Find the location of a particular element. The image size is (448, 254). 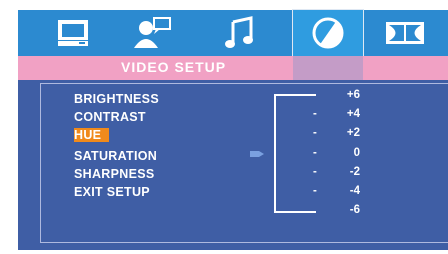

title-bar: VIDEO SETUP is located at coordinates (233, 68).